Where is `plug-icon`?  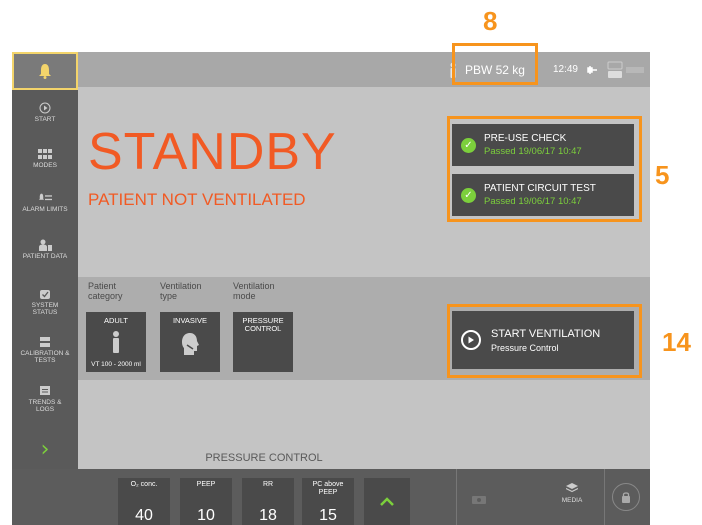
plug-icon is located at coordinates (592, 69).